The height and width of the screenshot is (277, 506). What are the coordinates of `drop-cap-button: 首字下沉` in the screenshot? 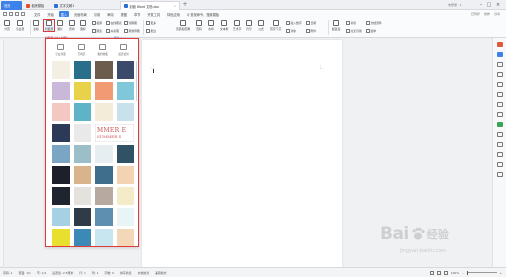 It's located at (275, 25).